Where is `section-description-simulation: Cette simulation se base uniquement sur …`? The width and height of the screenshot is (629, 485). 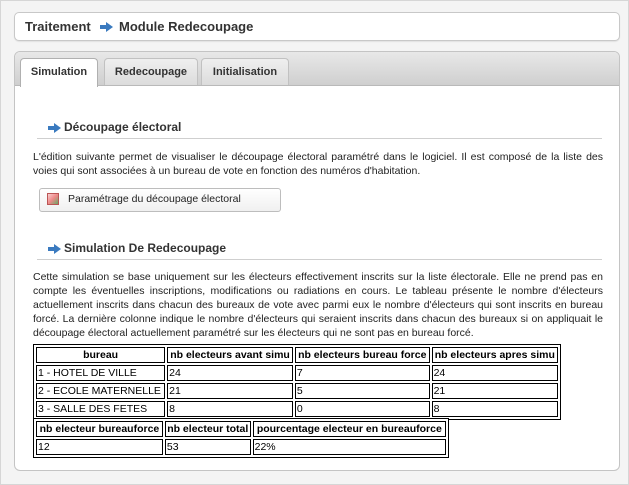
section-description-simulation: Cette simulation se base uniquement sur … is located at coordinates (318, 305).